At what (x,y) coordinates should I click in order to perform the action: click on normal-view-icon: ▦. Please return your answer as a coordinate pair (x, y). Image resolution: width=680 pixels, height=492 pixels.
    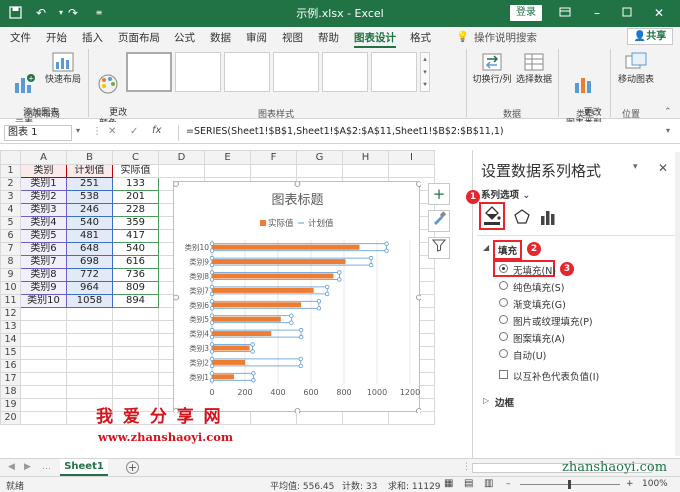
    Looking at the image, I should click on (448, 483).